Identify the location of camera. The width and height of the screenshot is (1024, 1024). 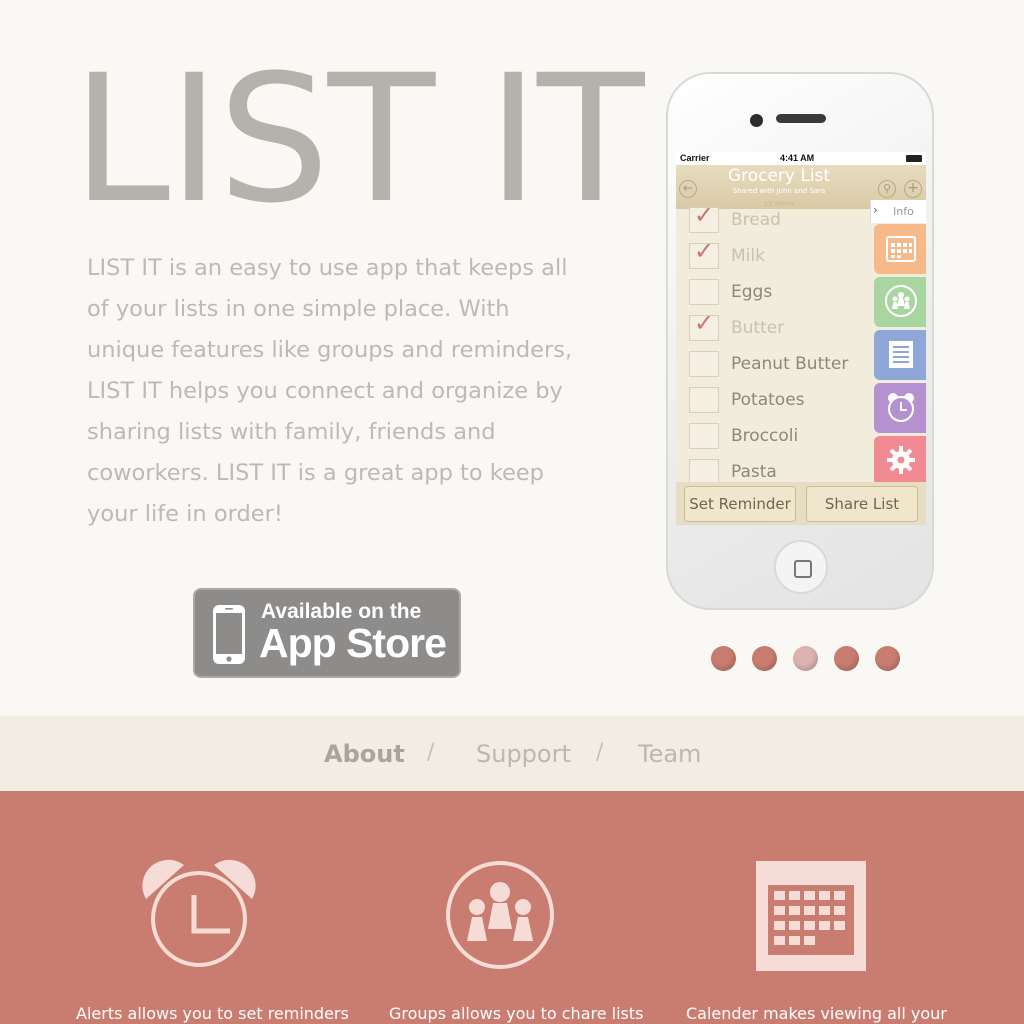
(756, 120).